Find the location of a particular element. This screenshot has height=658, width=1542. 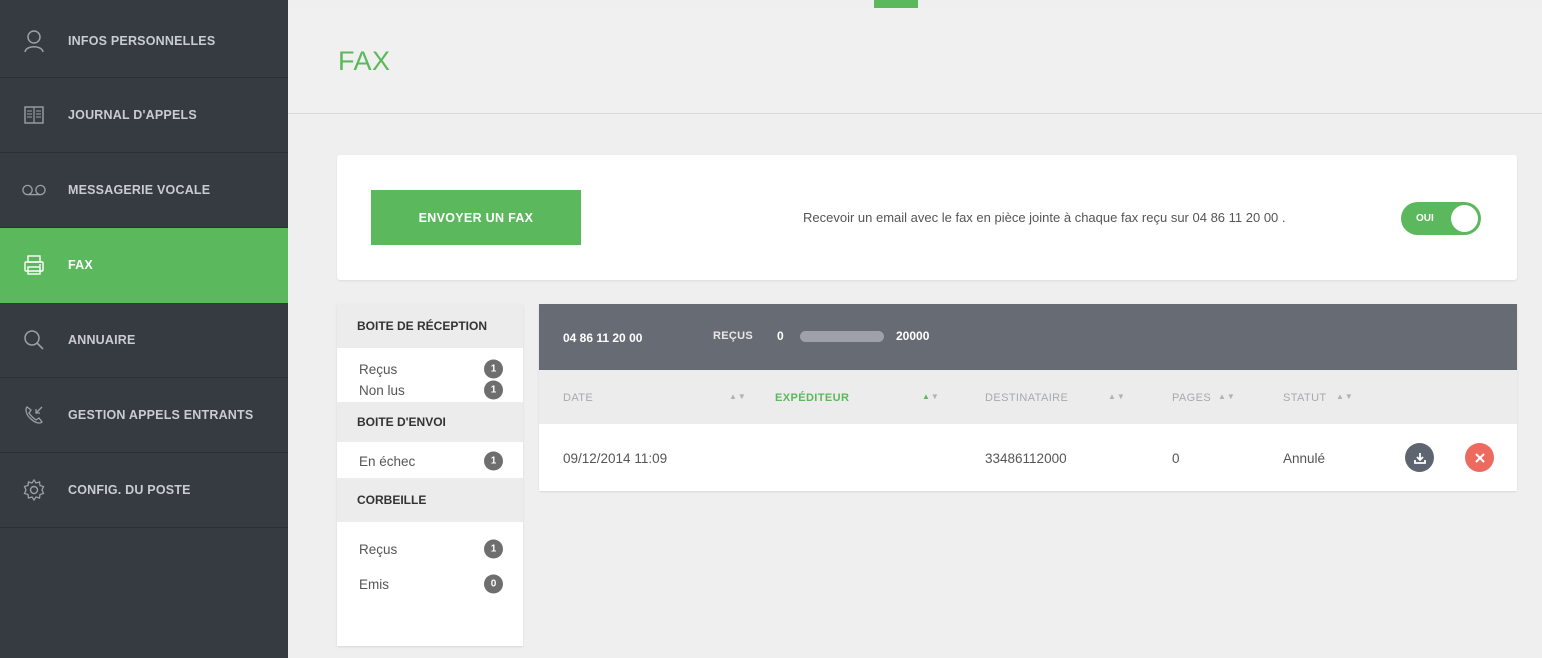

column-status: STATUT is located at coordinates (1305, 398).